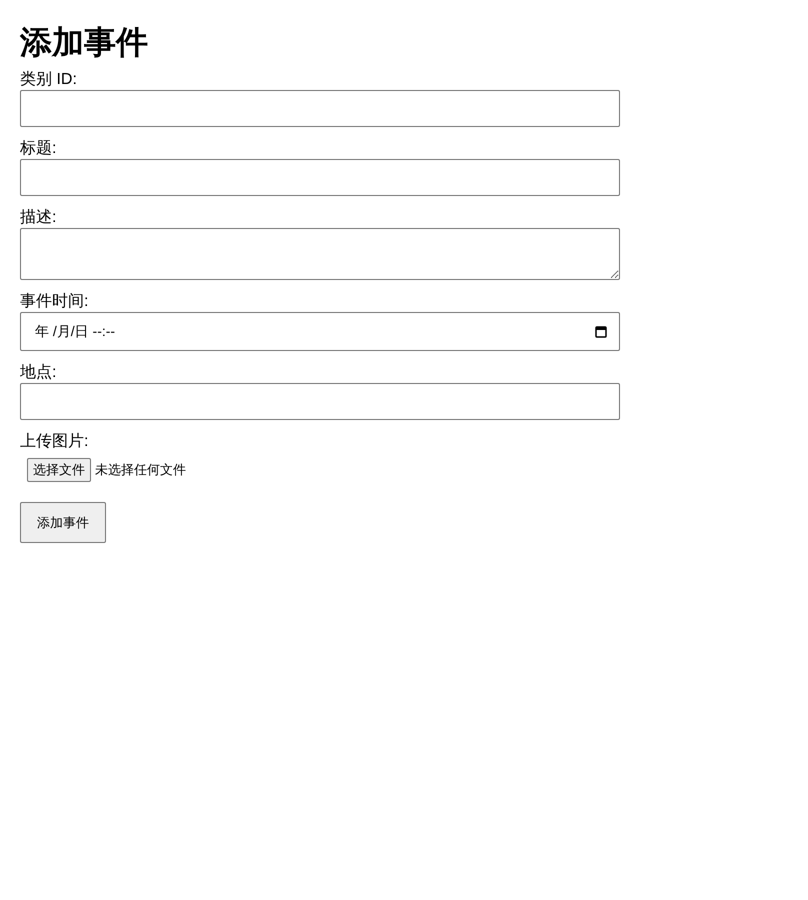 The image size is (808, 900). What do you see at coordinates (320, 254) in the screenshot?
I see `text-area` at bounding box center [320, 254].